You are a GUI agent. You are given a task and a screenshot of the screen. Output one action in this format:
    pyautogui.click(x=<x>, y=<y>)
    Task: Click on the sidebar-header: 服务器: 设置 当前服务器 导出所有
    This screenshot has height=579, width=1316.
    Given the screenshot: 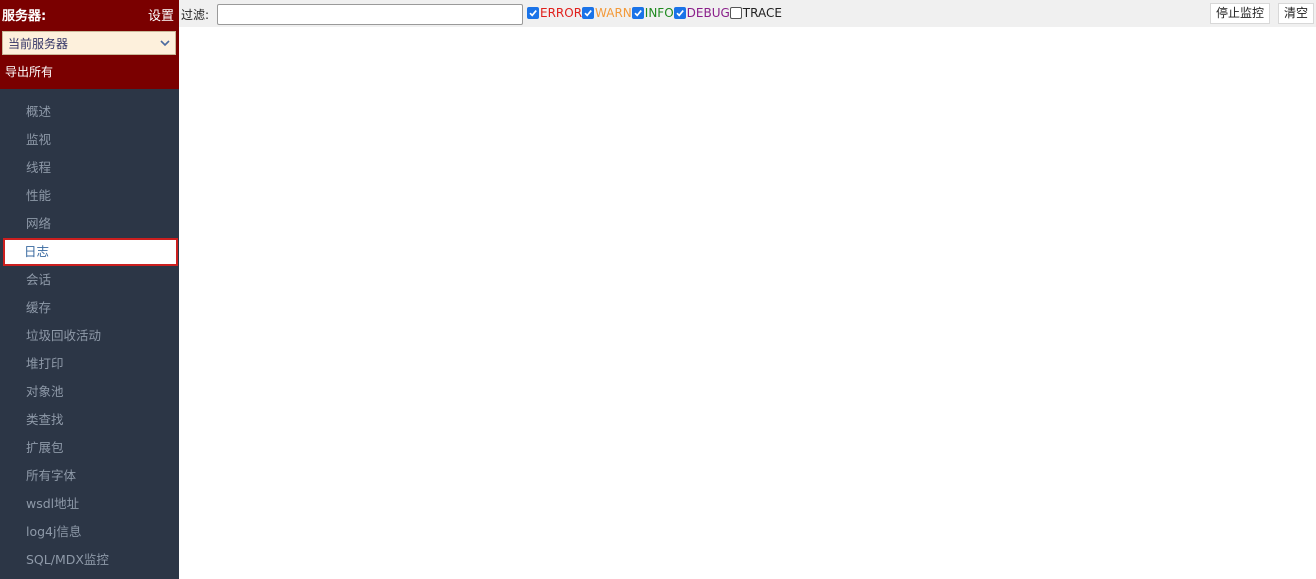 What is the action you would take?
    pyautogui.click(x=89, y=44)
    